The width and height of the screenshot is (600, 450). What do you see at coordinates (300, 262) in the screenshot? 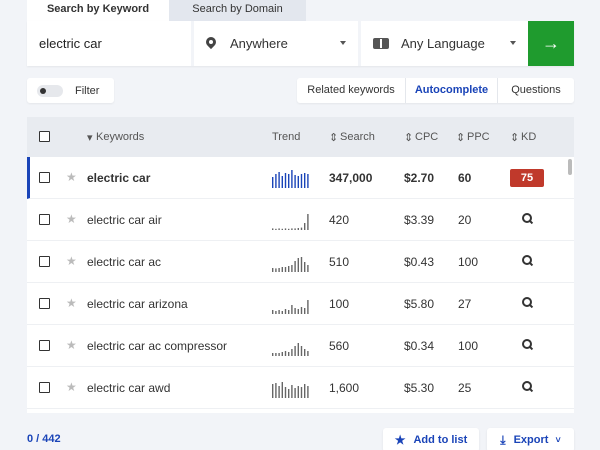
I see `table-row: ★ electric car ac 510 $0.43 100` at bounding box center [300, 262].